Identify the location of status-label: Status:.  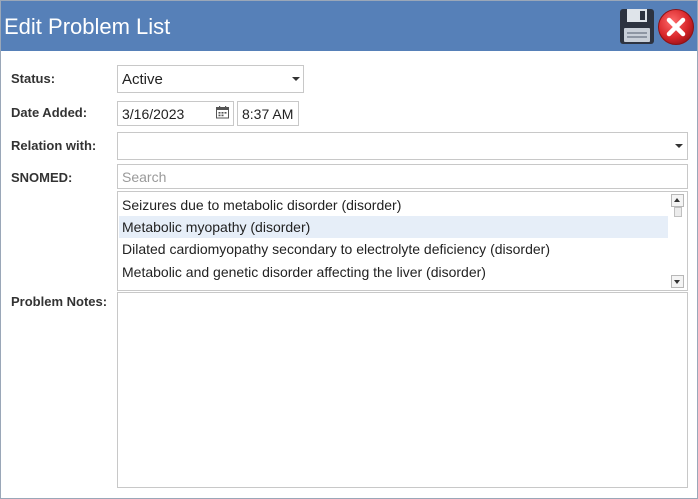
(33, 78).